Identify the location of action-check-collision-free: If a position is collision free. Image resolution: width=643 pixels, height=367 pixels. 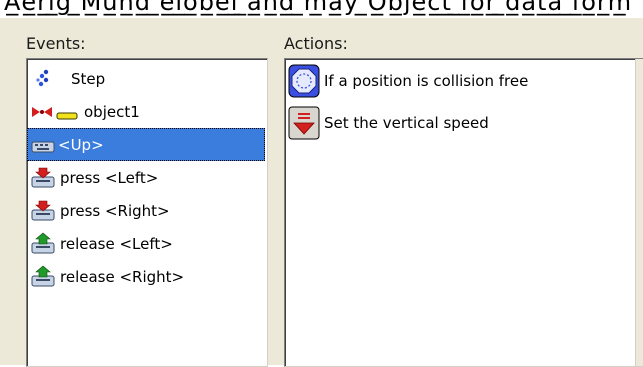
(460, 81).